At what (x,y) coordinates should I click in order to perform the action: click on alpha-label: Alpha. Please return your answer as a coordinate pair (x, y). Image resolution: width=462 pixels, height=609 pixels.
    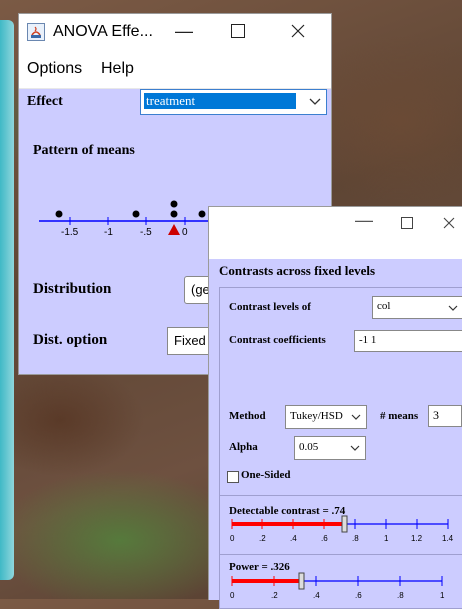
    Looking at the image, I should click on (243, 447).